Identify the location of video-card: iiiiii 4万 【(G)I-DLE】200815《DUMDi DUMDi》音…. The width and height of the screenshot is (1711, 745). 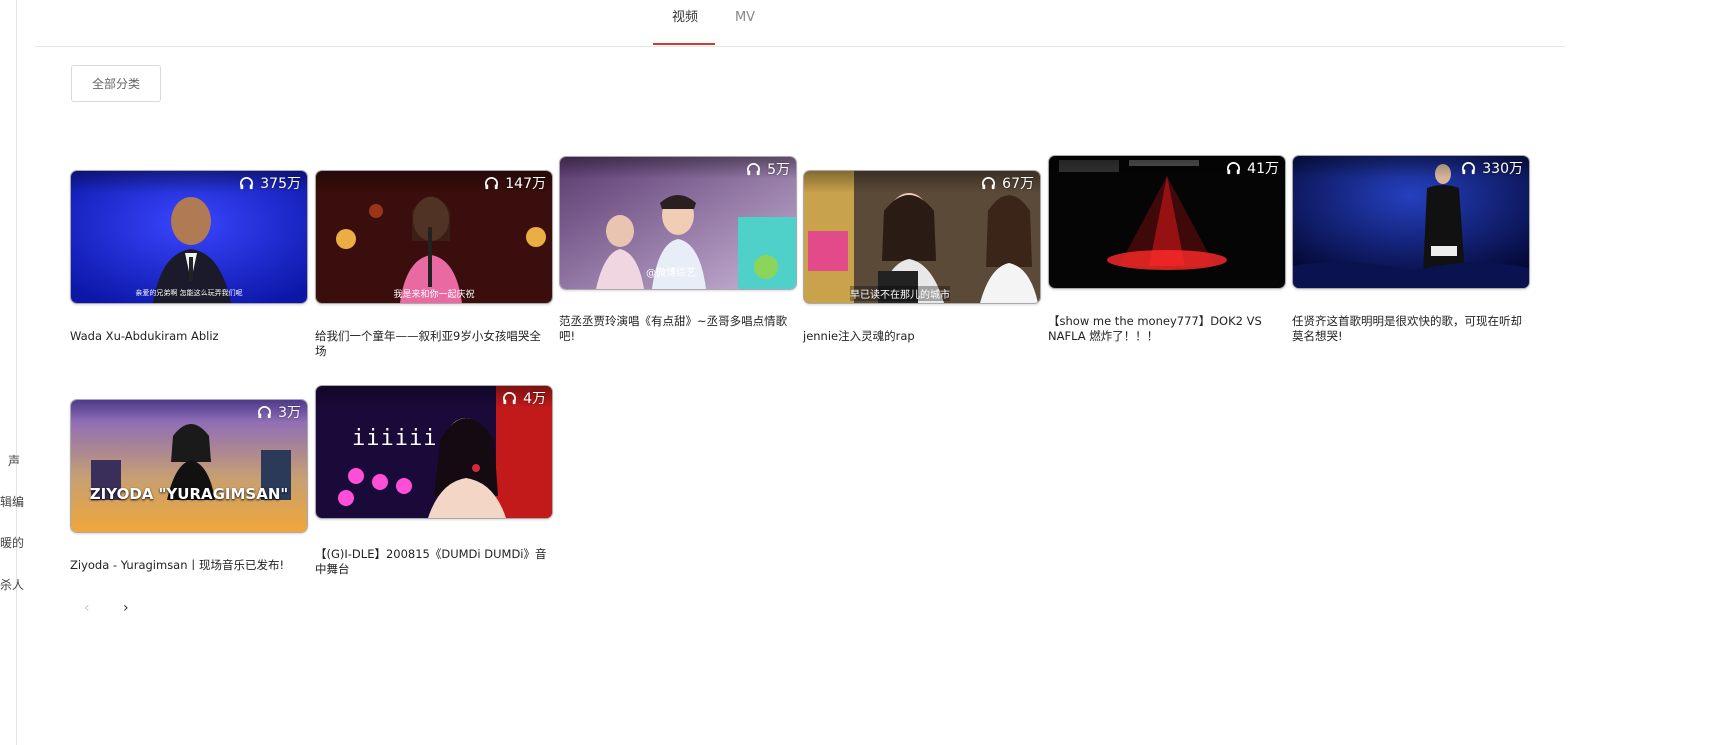
(434, 481).